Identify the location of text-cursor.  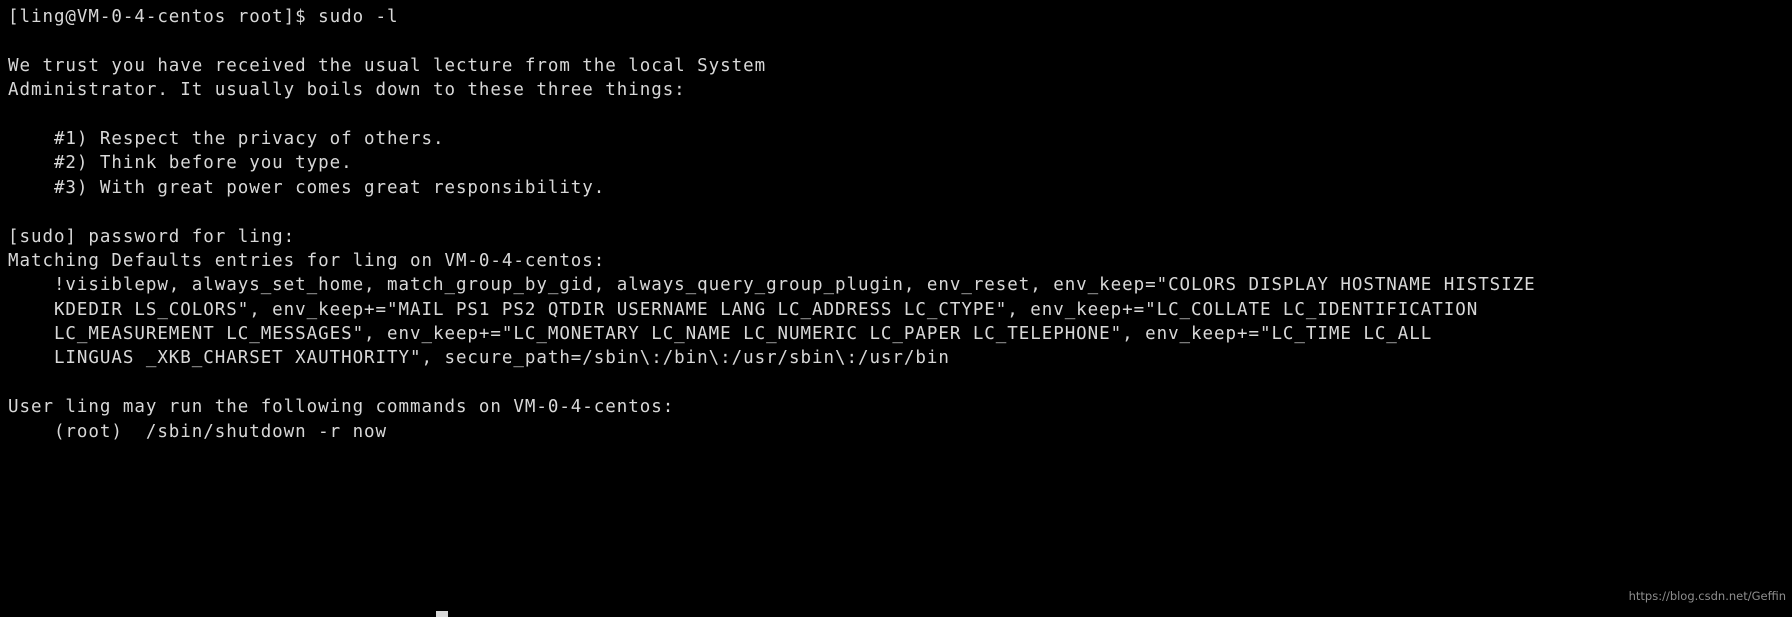
(442, 614).